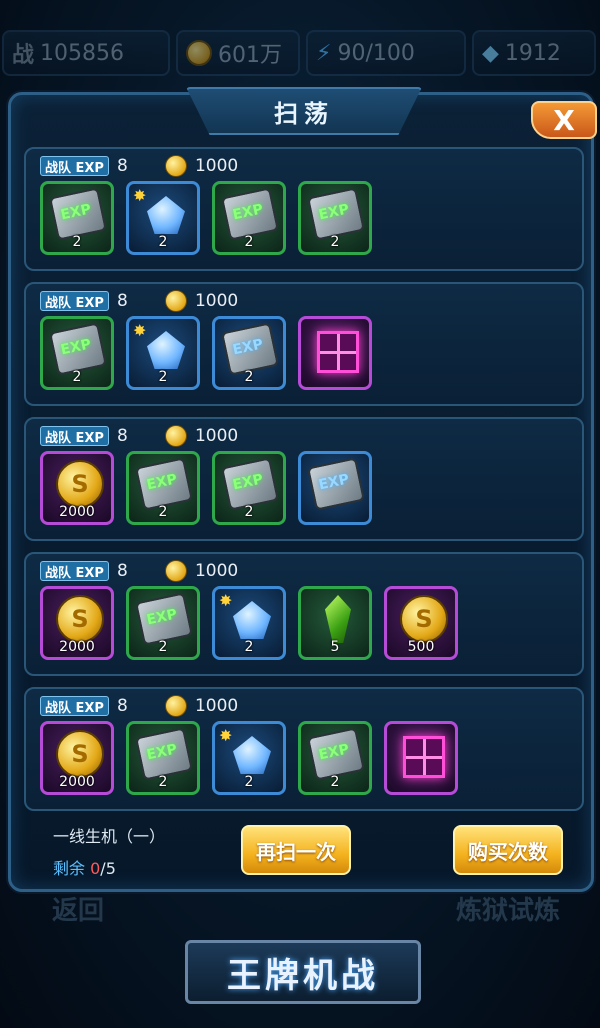 The image size is (600, 1028). What do you see at coordinates (376, 53) in the screenshot?
I see `energy-value: 90/100` at bounding box center [376, 53].